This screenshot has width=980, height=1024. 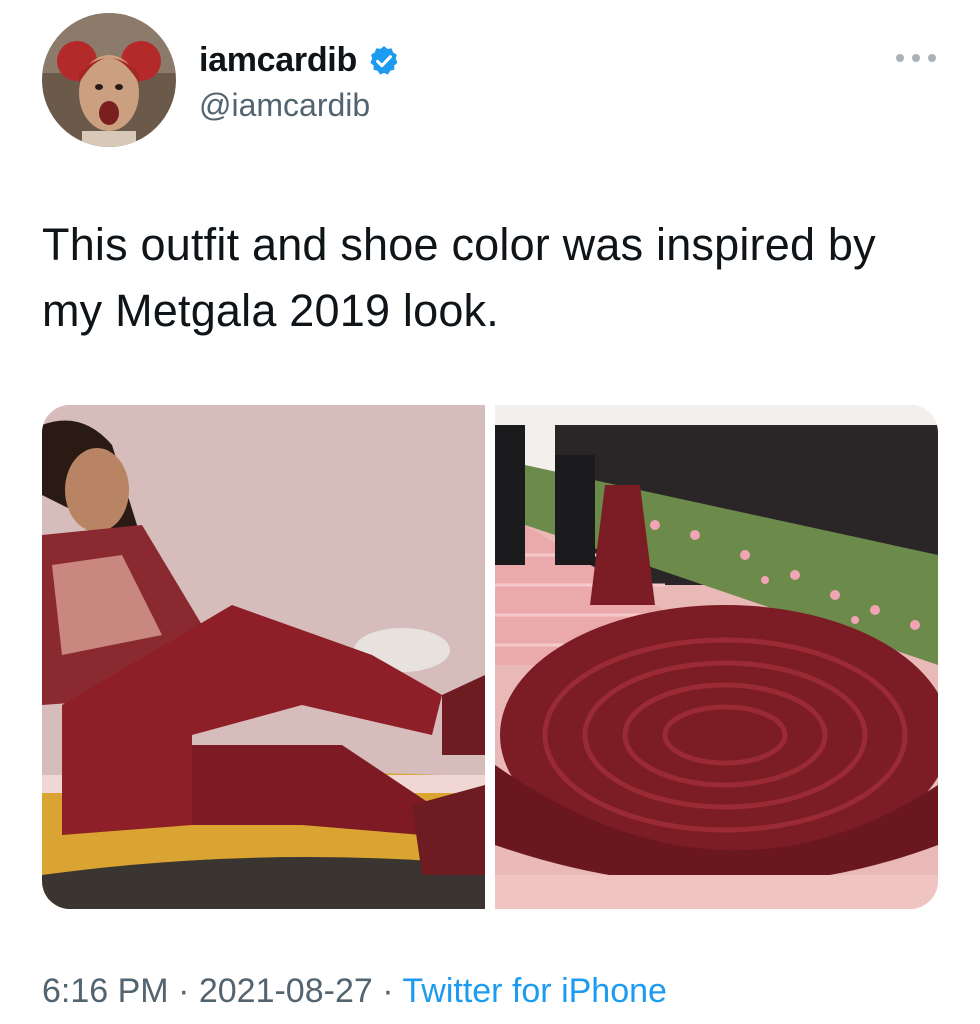 I want to click on display-name-text: iamcardib, so click(x=278, y=60).